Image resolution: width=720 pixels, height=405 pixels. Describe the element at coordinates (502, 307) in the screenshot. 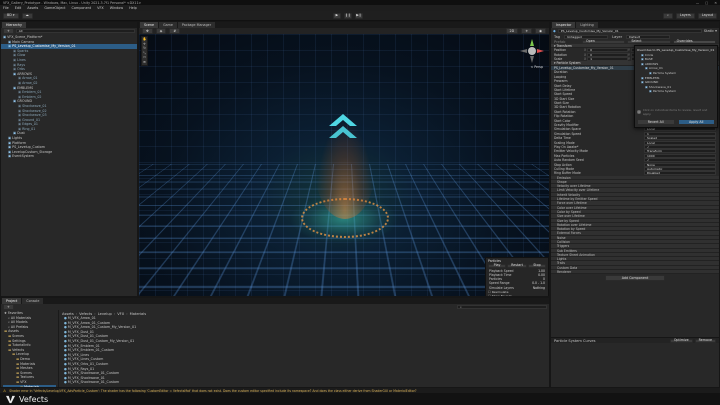

I see `project-search-input: ⌕` at that location.